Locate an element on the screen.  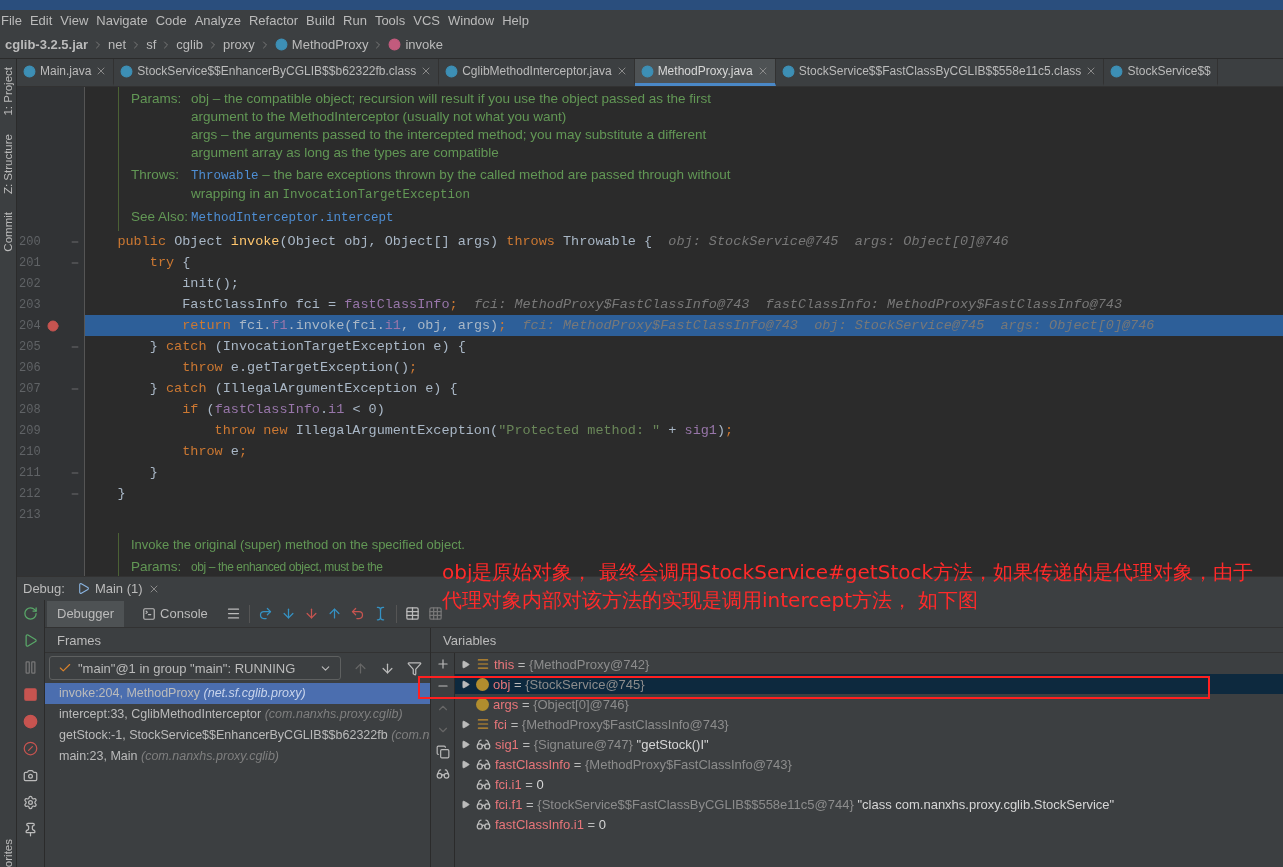
editor-tab: MethodProxy.java is located at coordinates (705, 72).